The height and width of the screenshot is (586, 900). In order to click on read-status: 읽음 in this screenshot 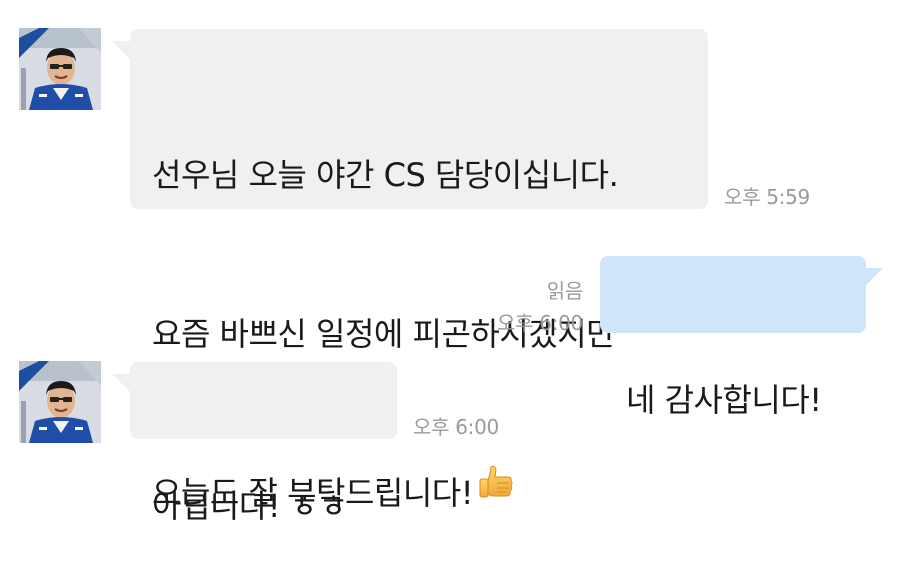, I will do `click(565, 291)`.